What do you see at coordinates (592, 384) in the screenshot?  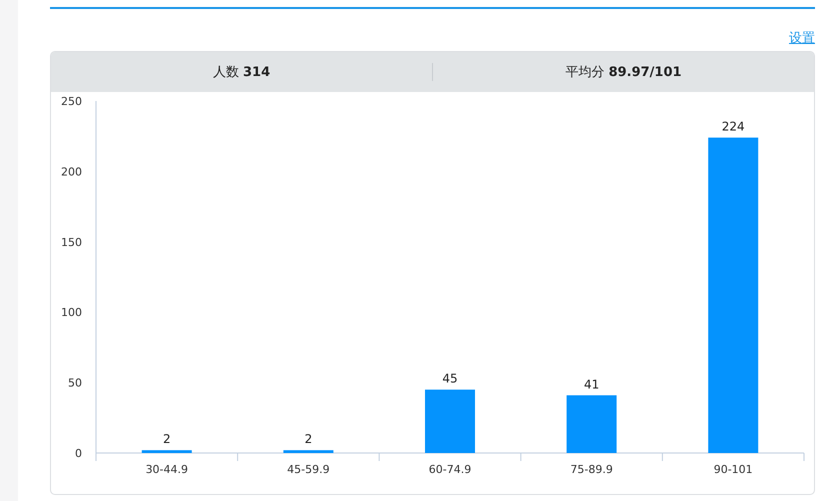 I see `bar-value-label: 41` at bounding box center [592, 384].